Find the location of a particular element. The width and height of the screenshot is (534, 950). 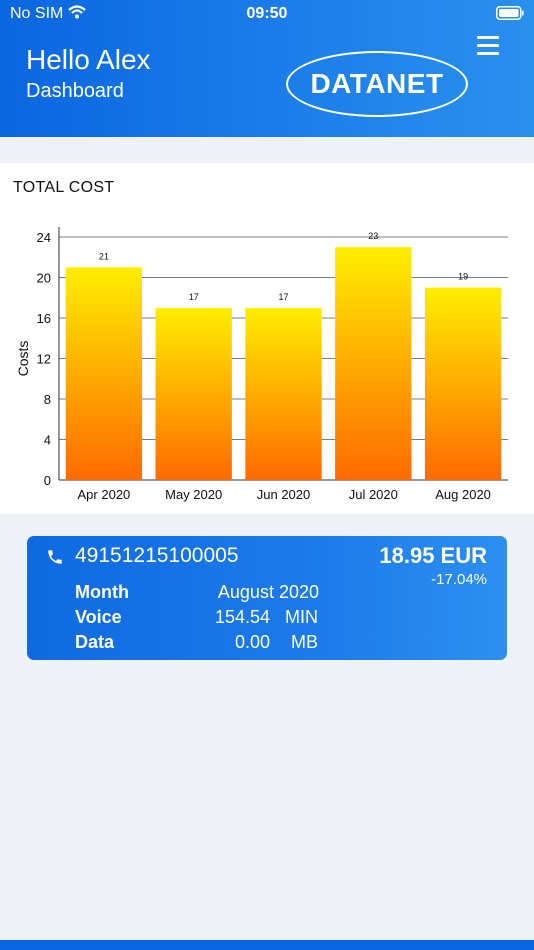

month-value: August 2020 is located at coordinates (268, 592).